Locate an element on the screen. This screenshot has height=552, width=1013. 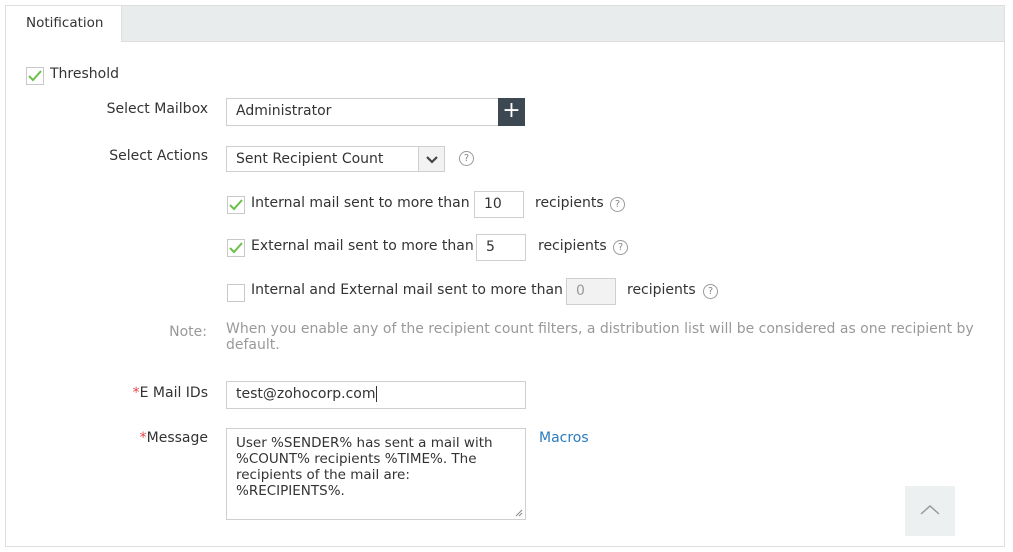
internal-filter-label: Internal mail sent to more than is located at coordinates (360, 203).